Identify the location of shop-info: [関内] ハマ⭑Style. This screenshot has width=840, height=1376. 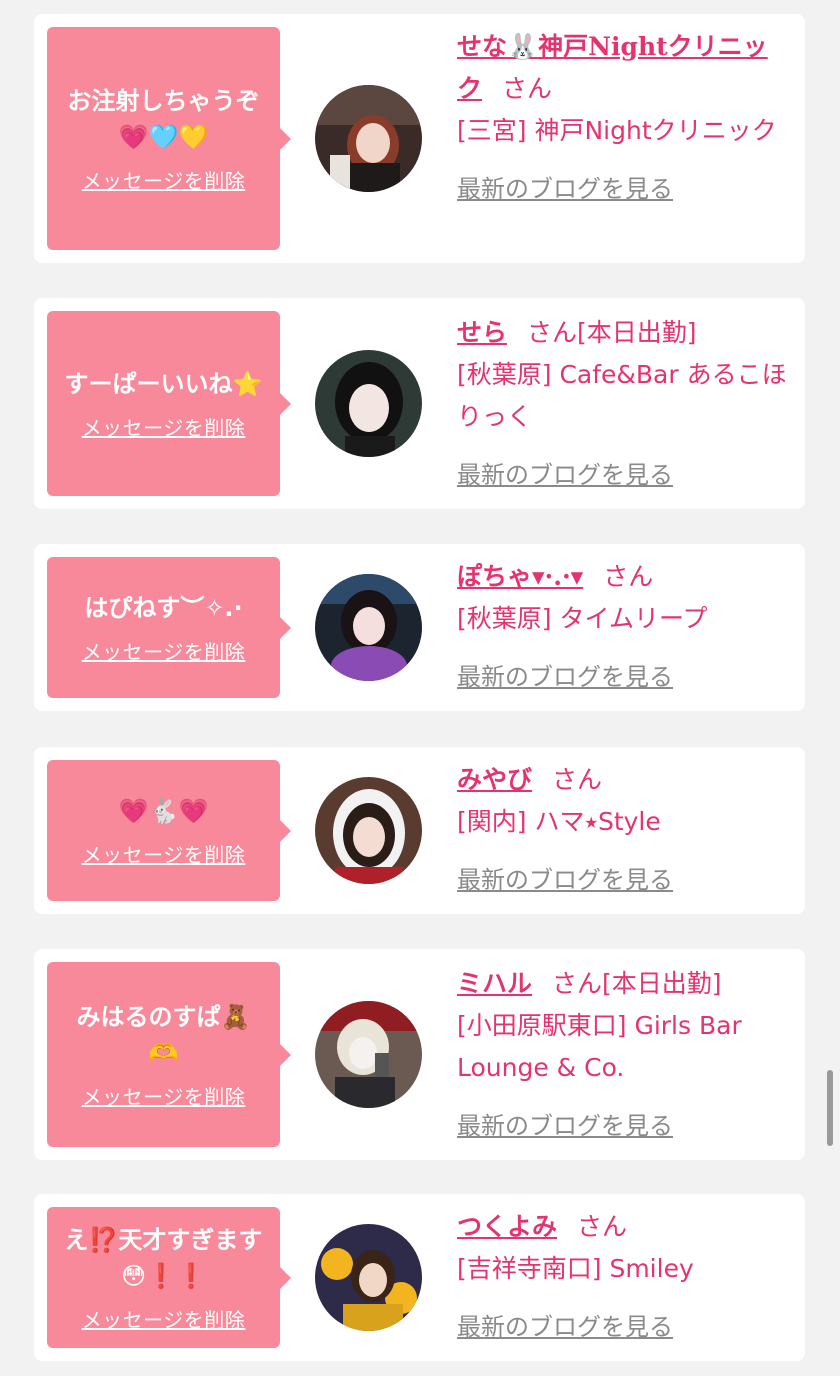
(559, 821).